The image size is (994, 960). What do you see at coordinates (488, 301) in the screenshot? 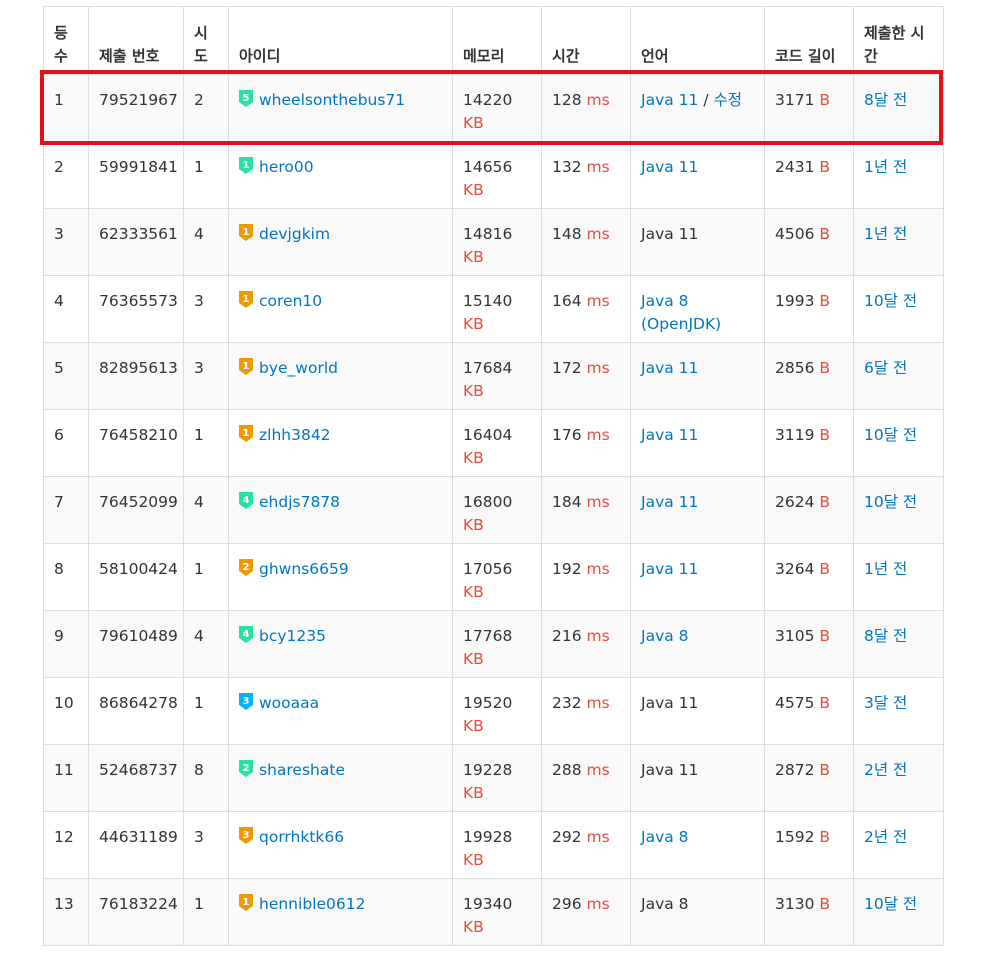
I see `memory-value: 15140` at bounding box center [488, 301].